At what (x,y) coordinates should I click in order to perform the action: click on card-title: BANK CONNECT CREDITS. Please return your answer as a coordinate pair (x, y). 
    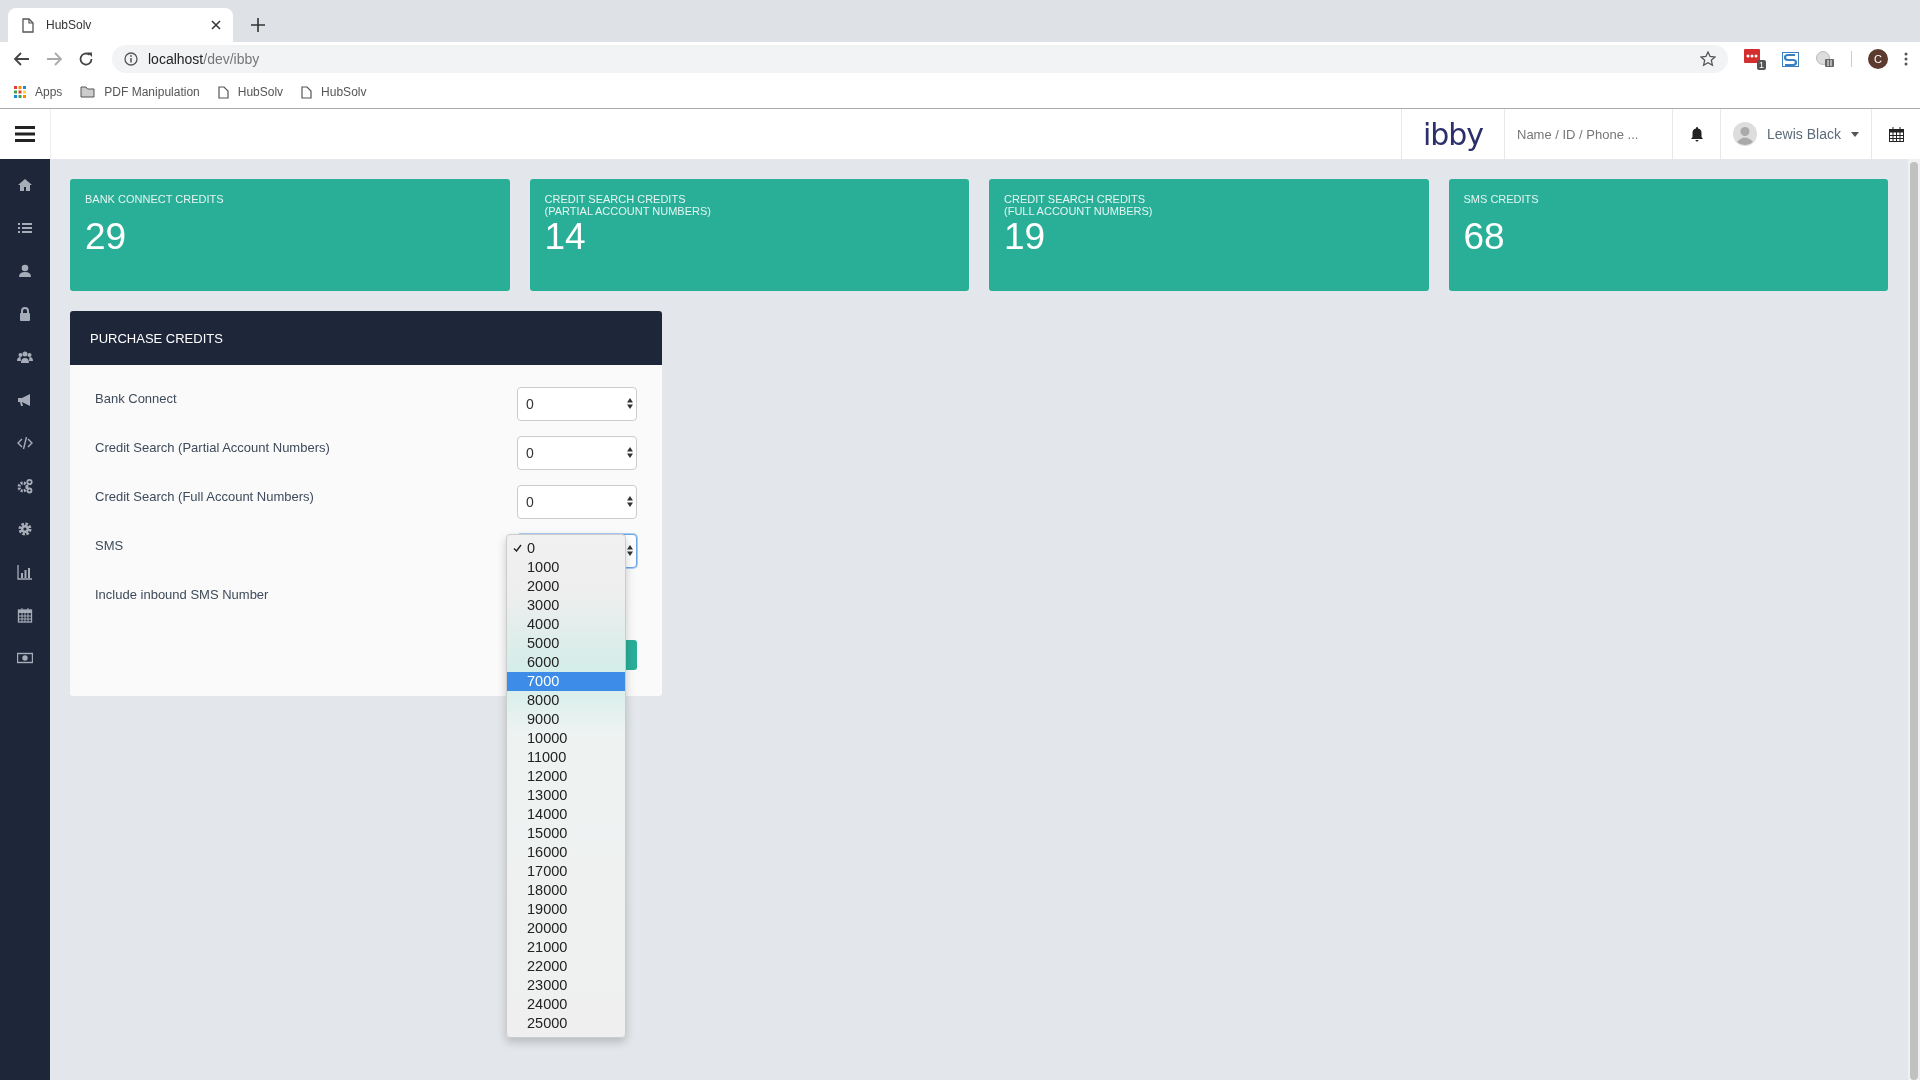
    Looking at the image, I should click on (155, 200).